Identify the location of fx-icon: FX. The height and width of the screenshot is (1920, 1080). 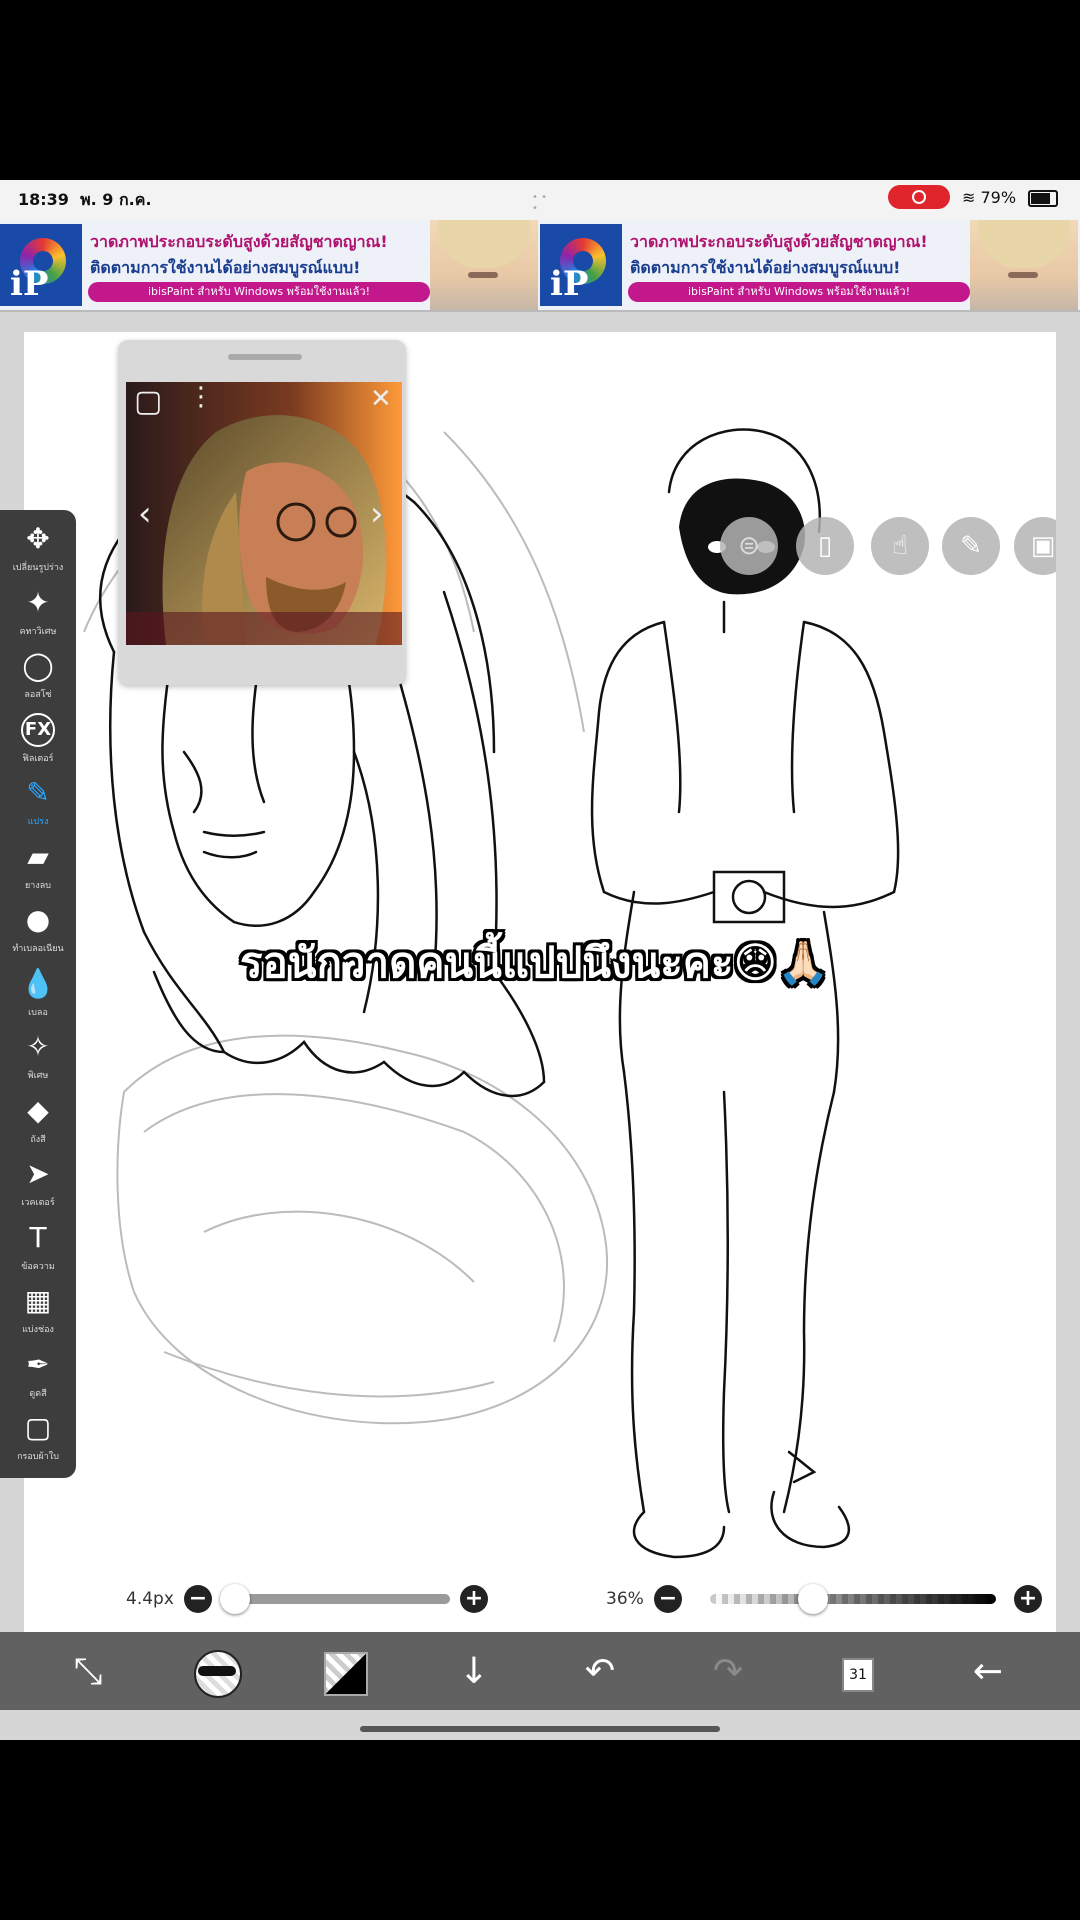
(38, 729).